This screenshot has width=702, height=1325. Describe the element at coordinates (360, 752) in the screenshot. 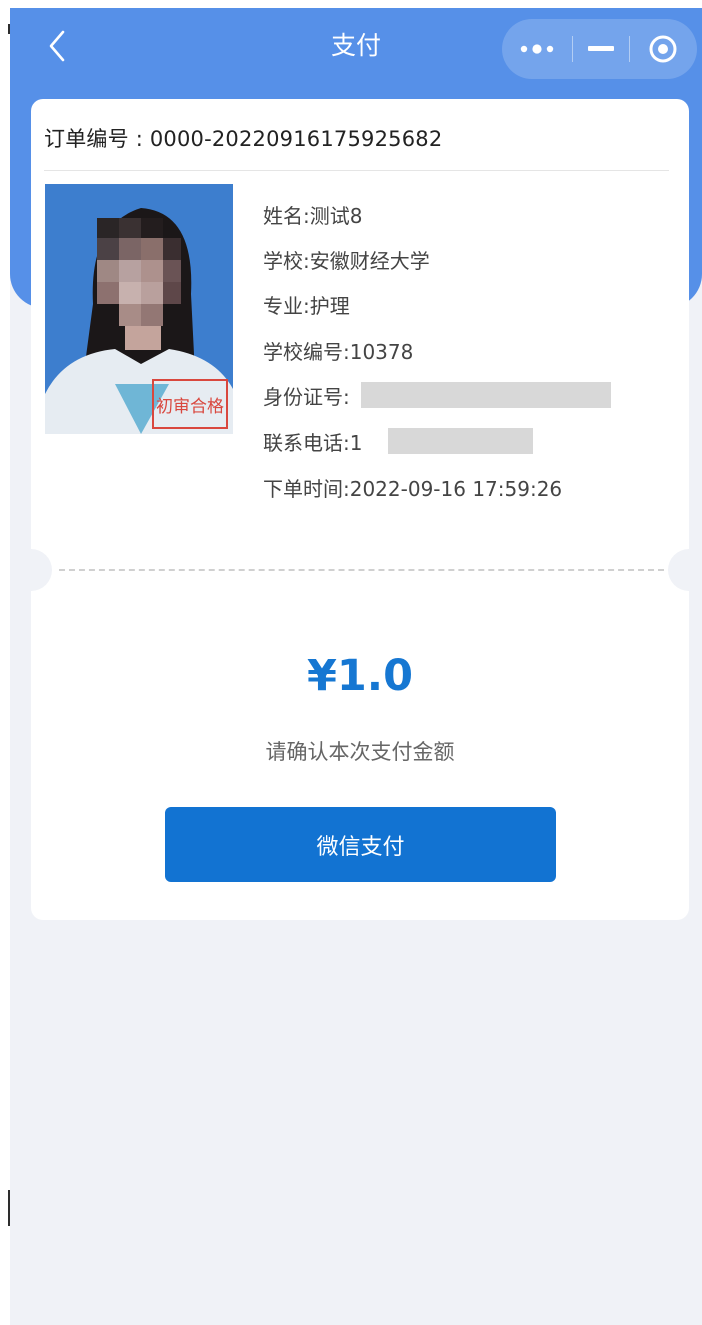

I see `payment-confirm-text: 请确认本次支付金额` at that location.